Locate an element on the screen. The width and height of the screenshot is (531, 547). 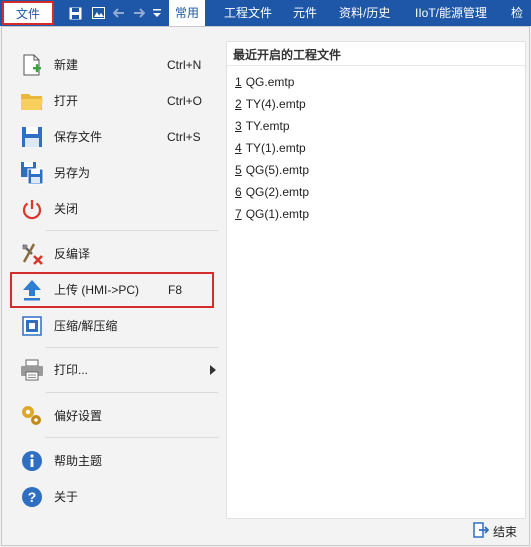
recent-file-name: TY(1).emtp is located at coordinates (275, 148).